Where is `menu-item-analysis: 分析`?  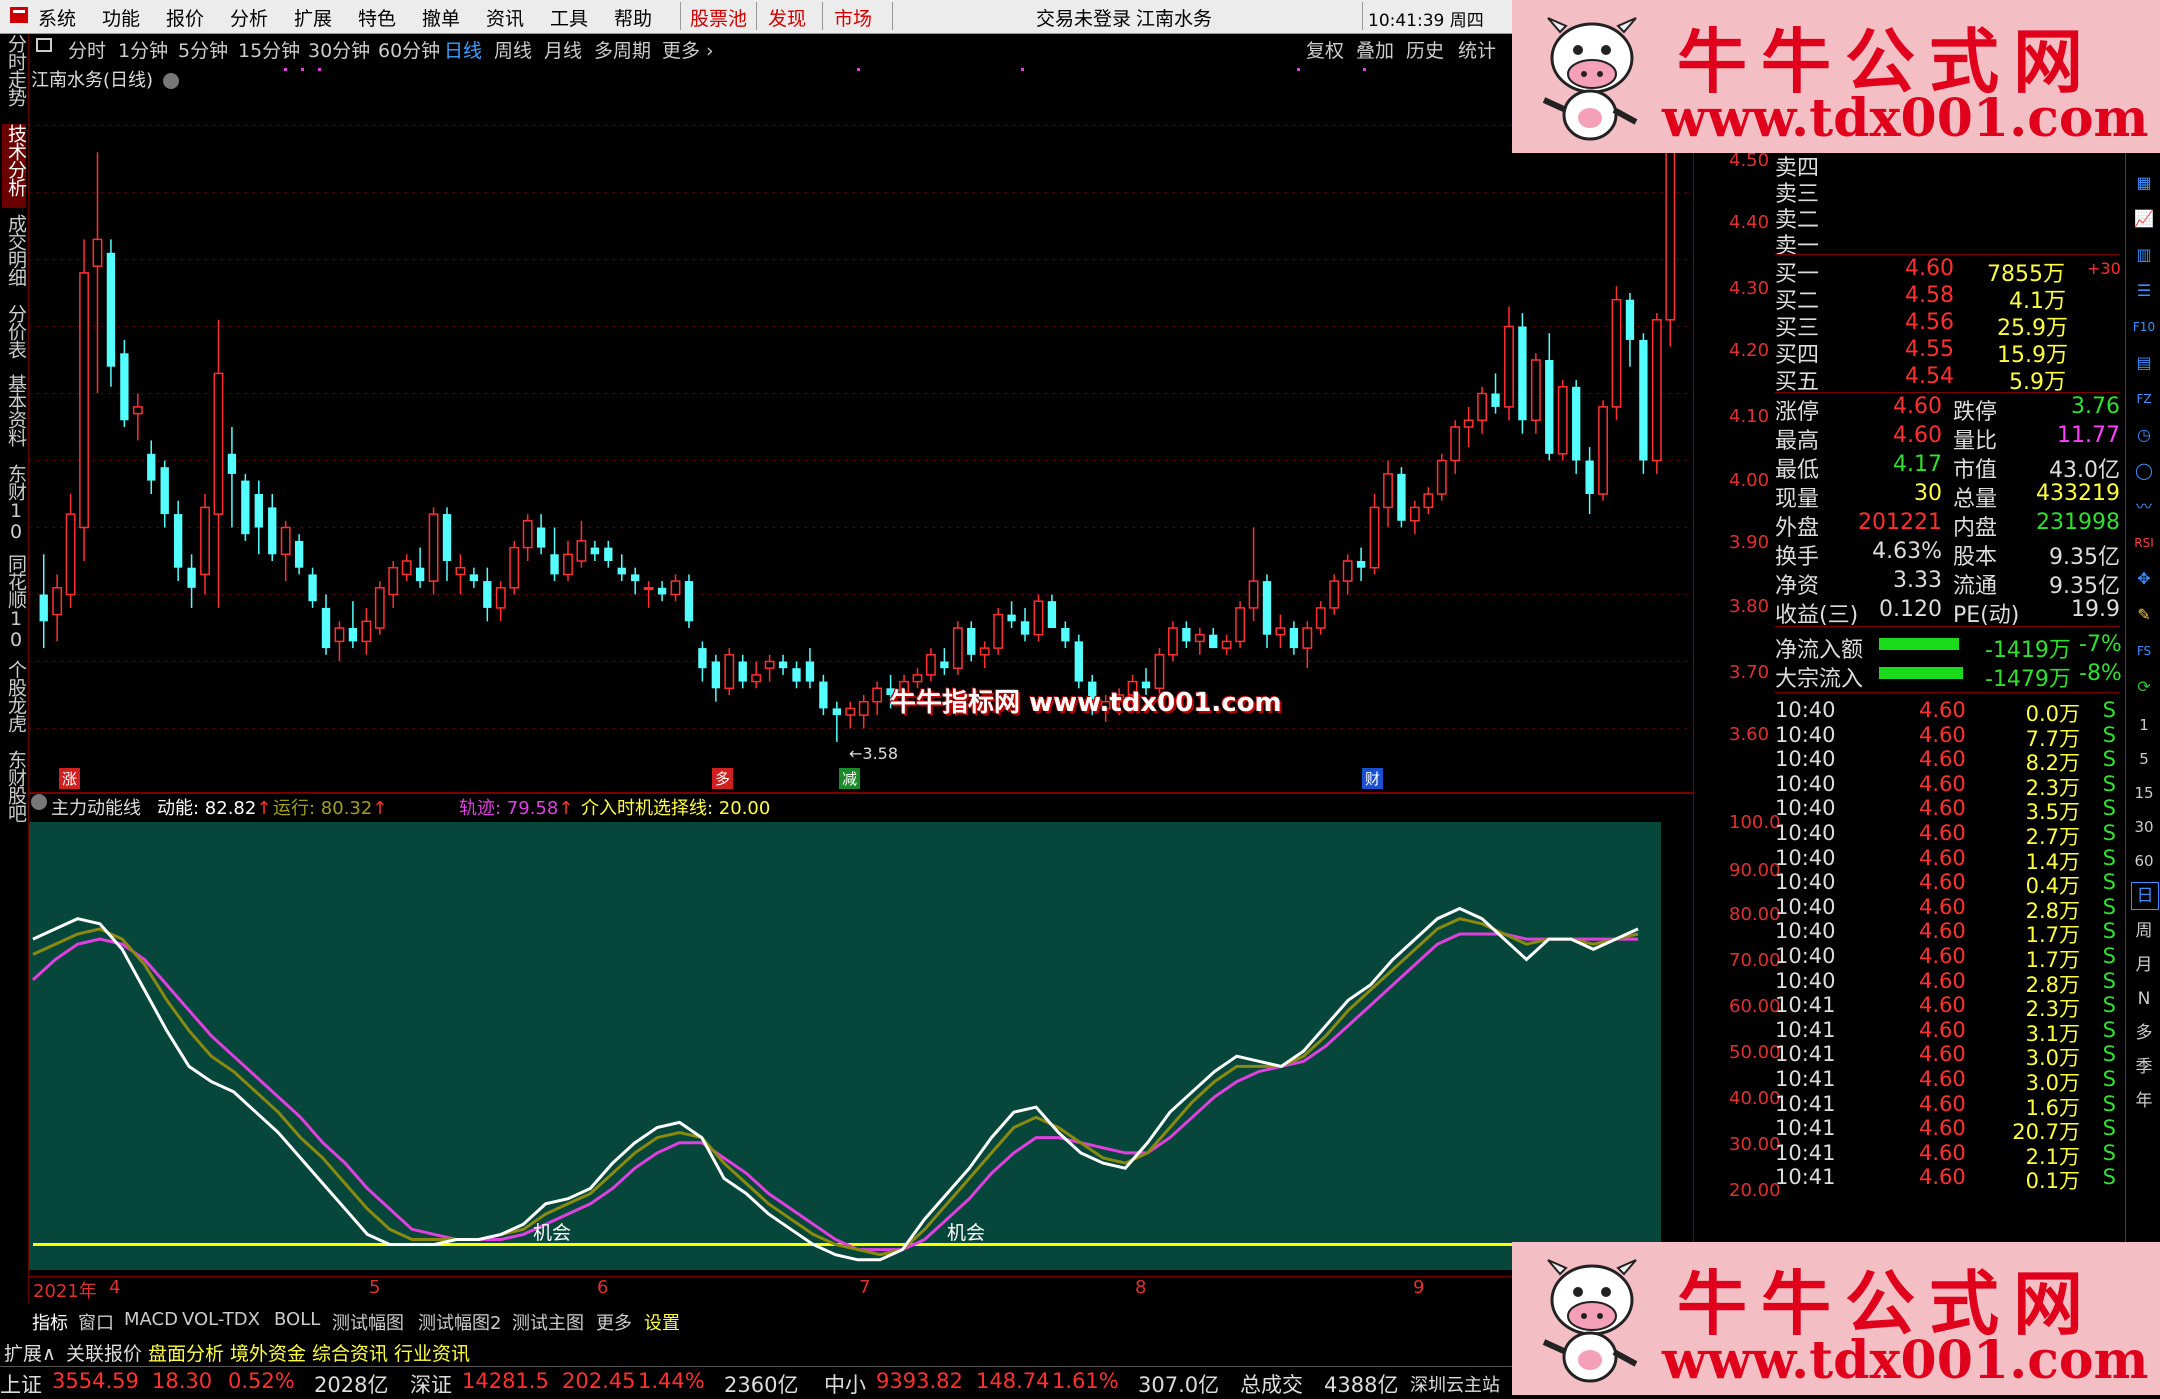
menu-item-analysis: 分析 is located at coordinates (249, 17).